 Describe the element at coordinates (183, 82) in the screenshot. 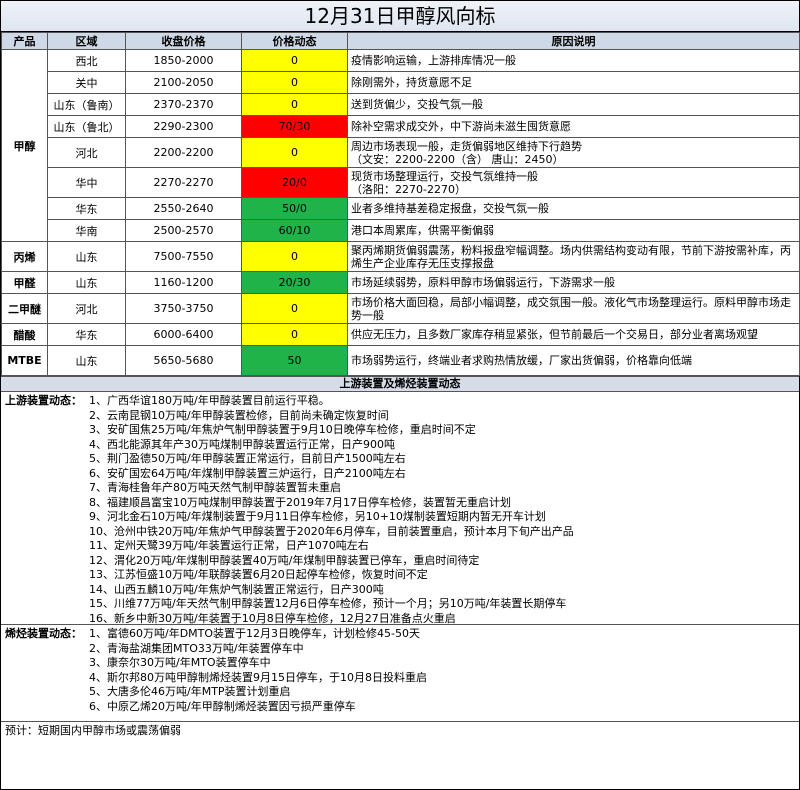

I see `price-cell: 2100-2050` at that location.